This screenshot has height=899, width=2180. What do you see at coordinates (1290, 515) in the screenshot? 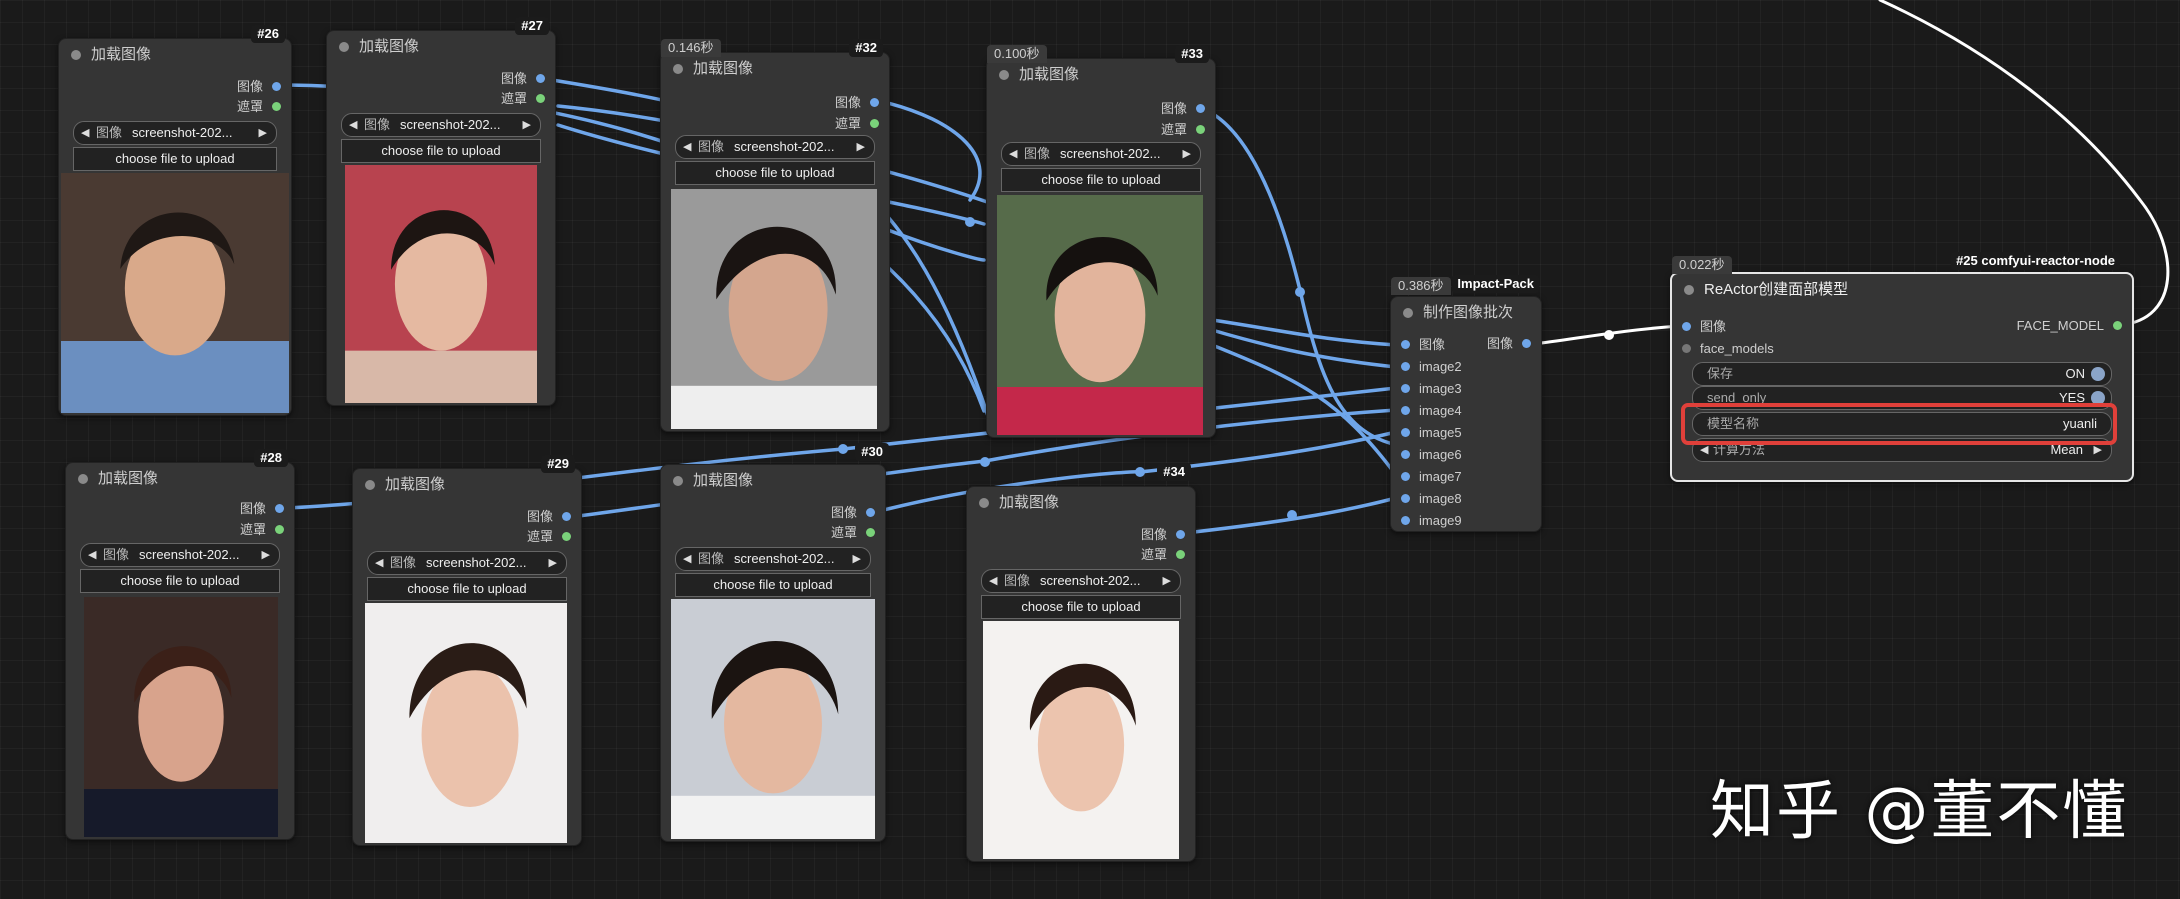
I see `link-34-img` at bounding box center [1290, 515].